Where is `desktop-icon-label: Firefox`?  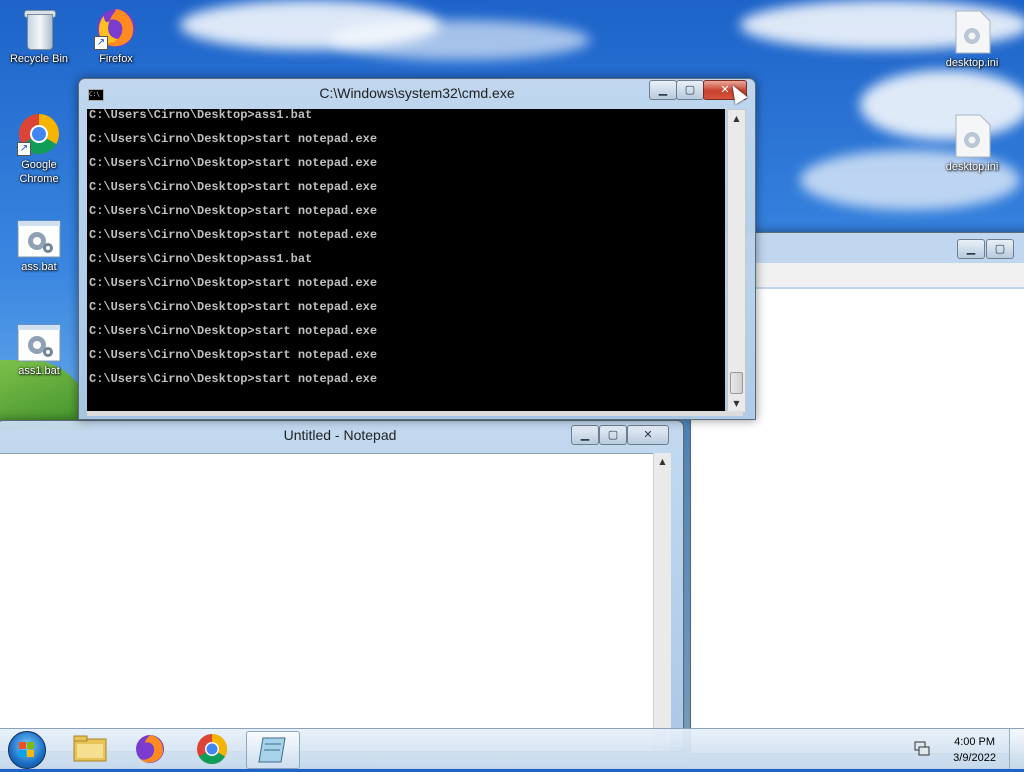
desktop-icon-label: Firefox is located at coordinates (116, 59).